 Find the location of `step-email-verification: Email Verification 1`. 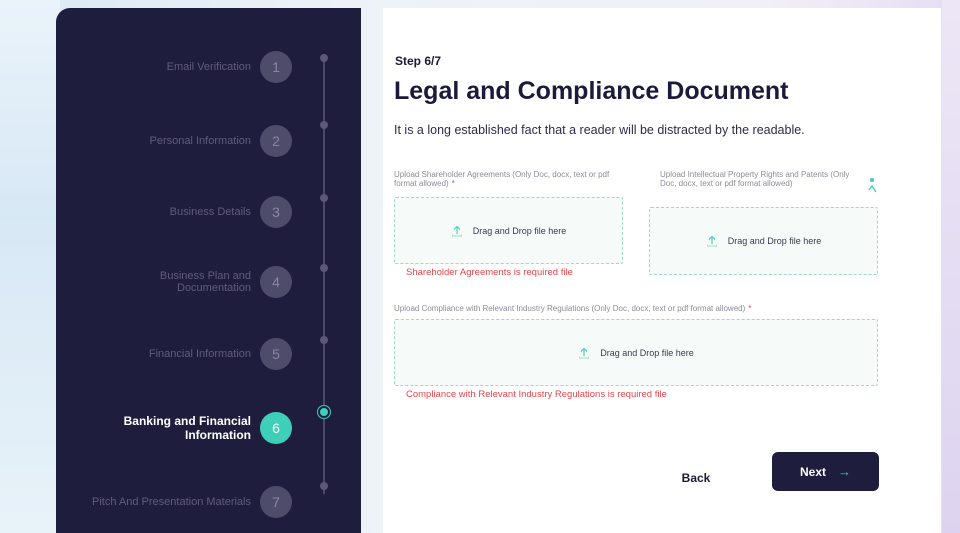

step-email-verification: Email Verification 1 is located at coordinates (208, 67).